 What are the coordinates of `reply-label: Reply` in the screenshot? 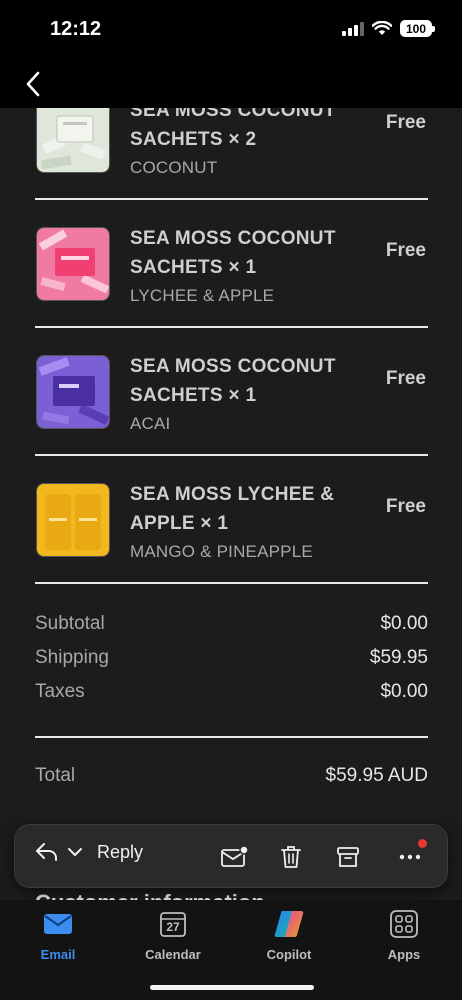 It's located at (120, 851).